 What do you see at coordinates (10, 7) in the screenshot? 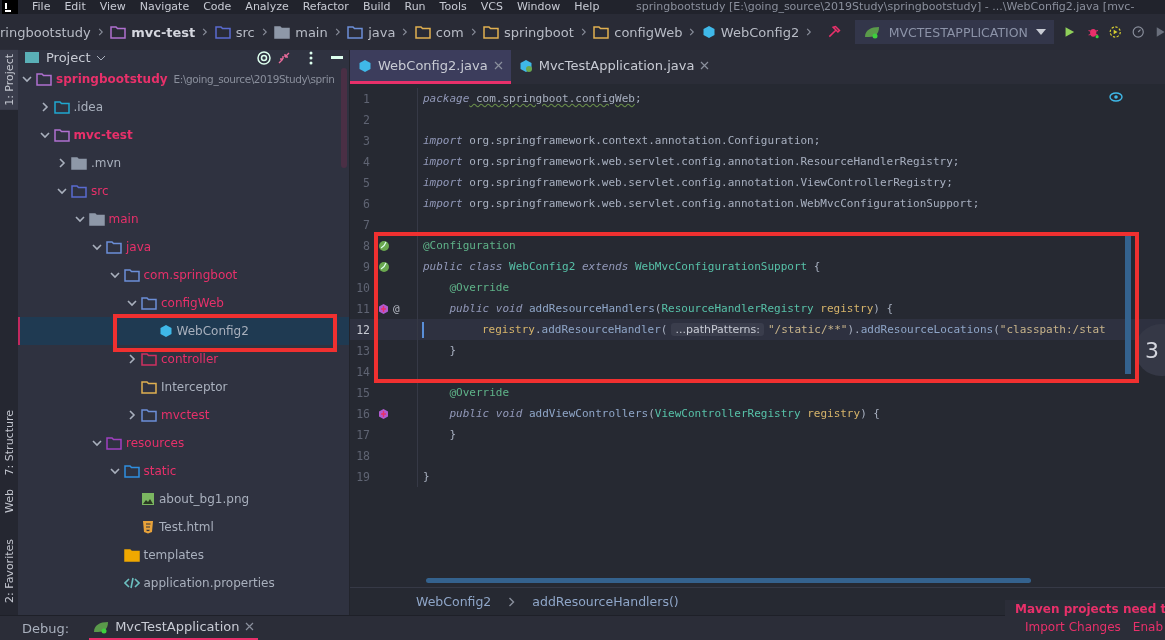
I see `app-logo-icon` at bounding box center [10, 7].